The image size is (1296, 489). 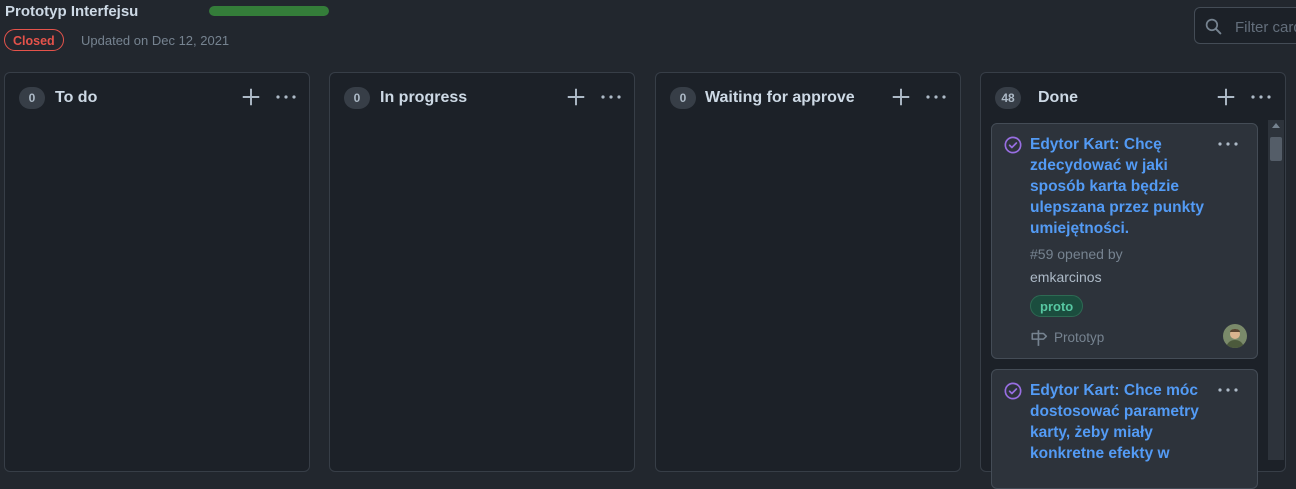 I want to click on project-state-badge: Closed, so click(x=34, y=40).